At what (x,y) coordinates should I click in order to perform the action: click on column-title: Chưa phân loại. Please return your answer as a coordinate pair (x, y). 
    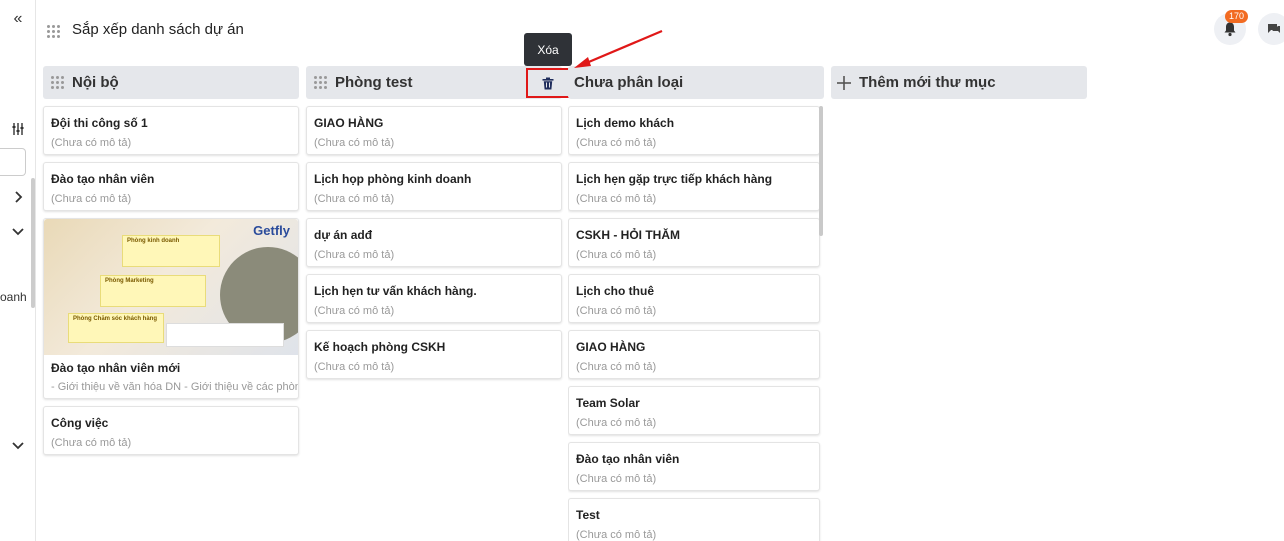
    Looking at the image, I should click on (629, 82).